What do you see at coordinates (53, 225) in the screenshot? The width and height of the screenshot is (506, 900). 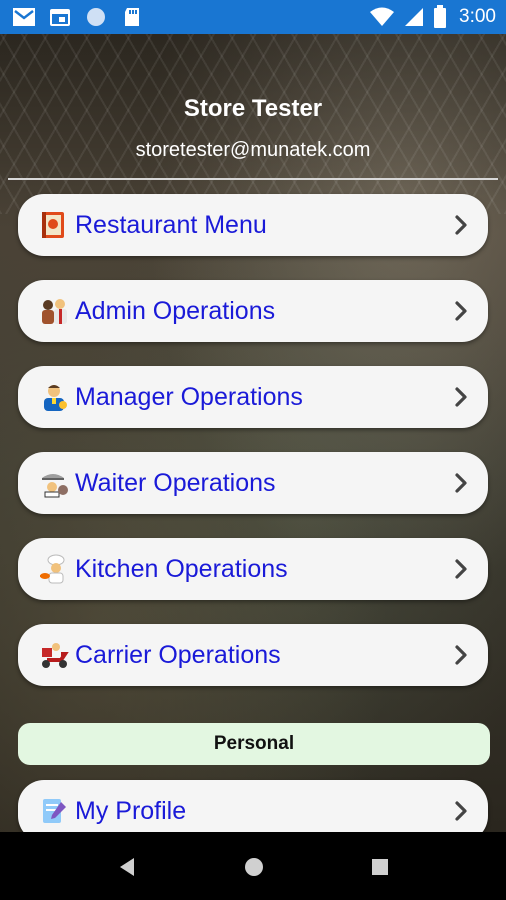 I see `menu-book-icon` at bounding box center [53, 225].